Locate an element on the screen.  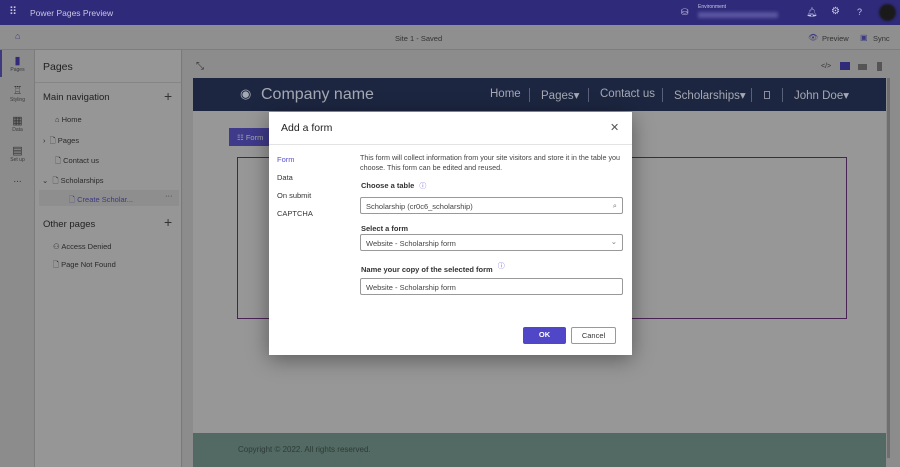
cancel-button: Cancel is located at coordinates (593, 335).